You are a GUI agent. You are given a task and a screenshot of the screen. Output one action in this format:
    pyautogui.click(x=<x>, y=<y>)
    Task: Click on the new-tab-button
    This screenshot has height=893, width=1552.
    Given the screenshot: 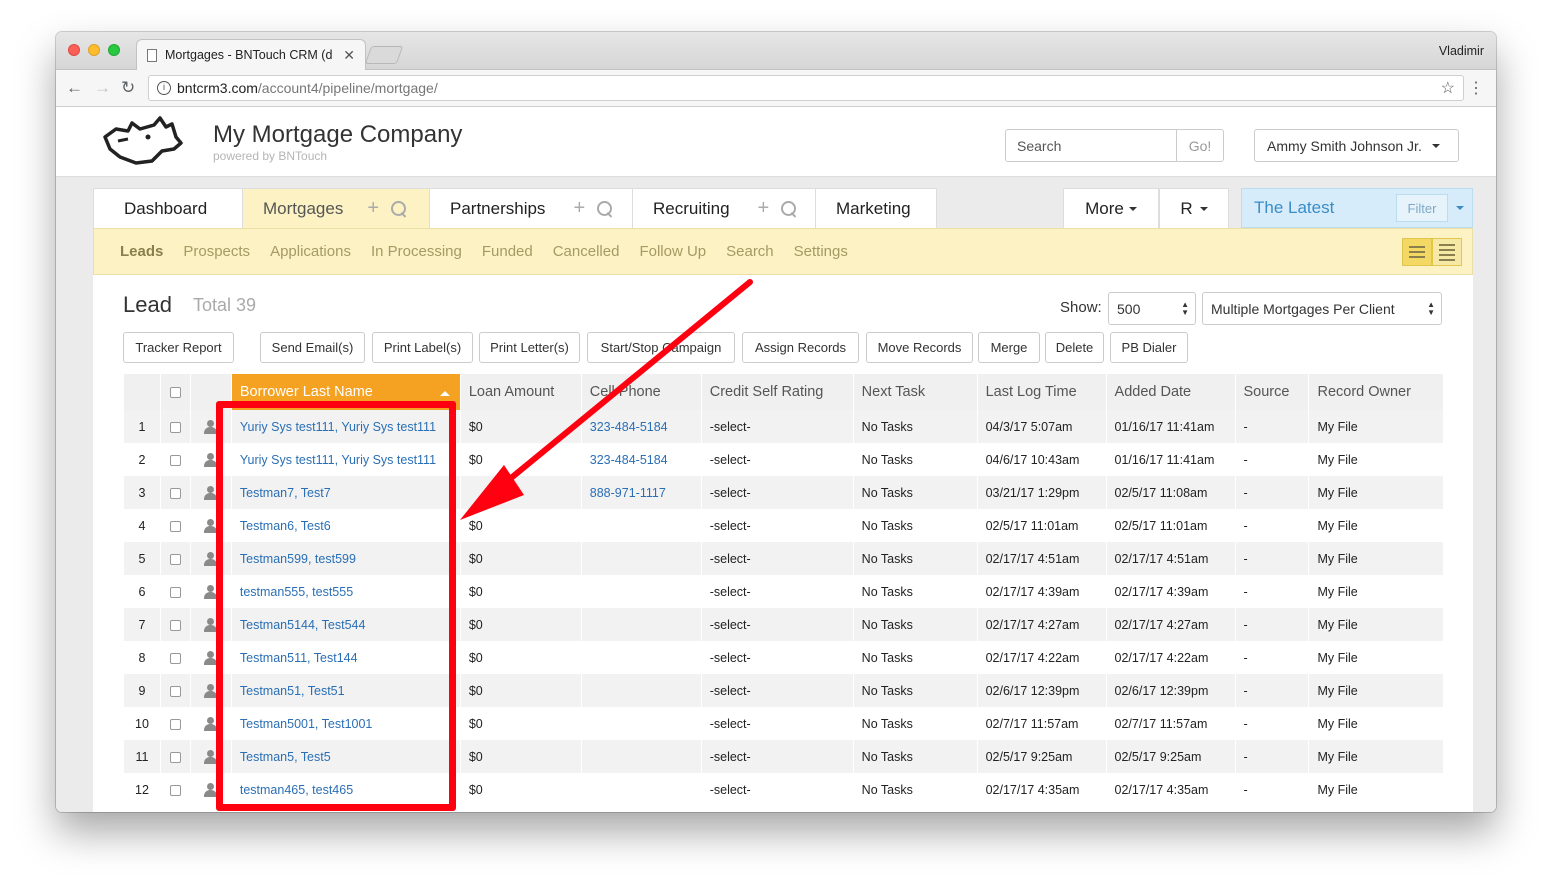 What is the action you would take?
    pyautogui.click(x=384, y=55)
    